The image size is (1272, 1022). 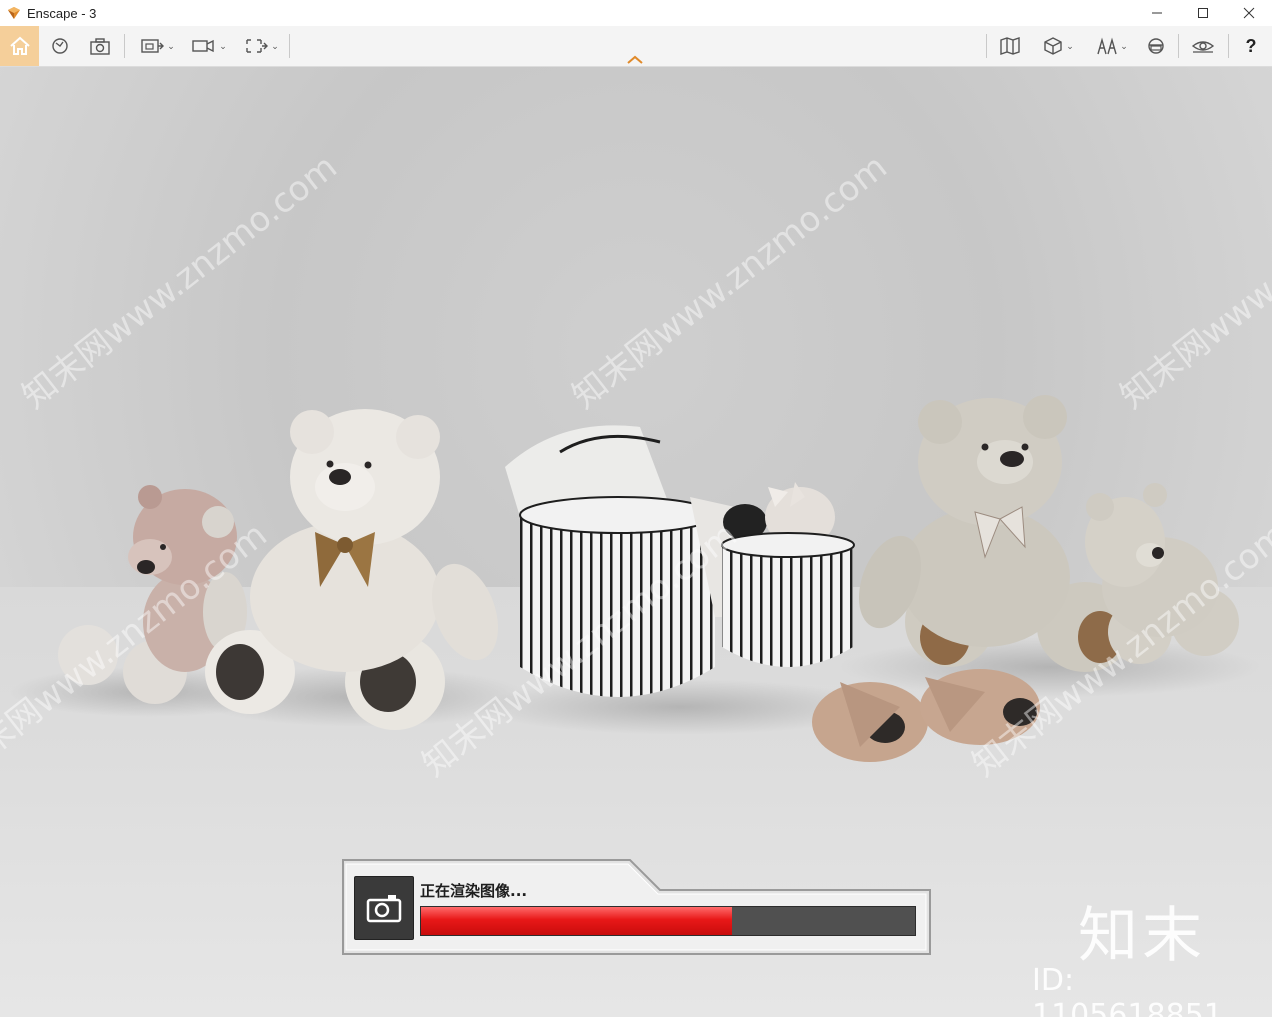 I want to click on minimize-icon, so click(x=1157, y=13).